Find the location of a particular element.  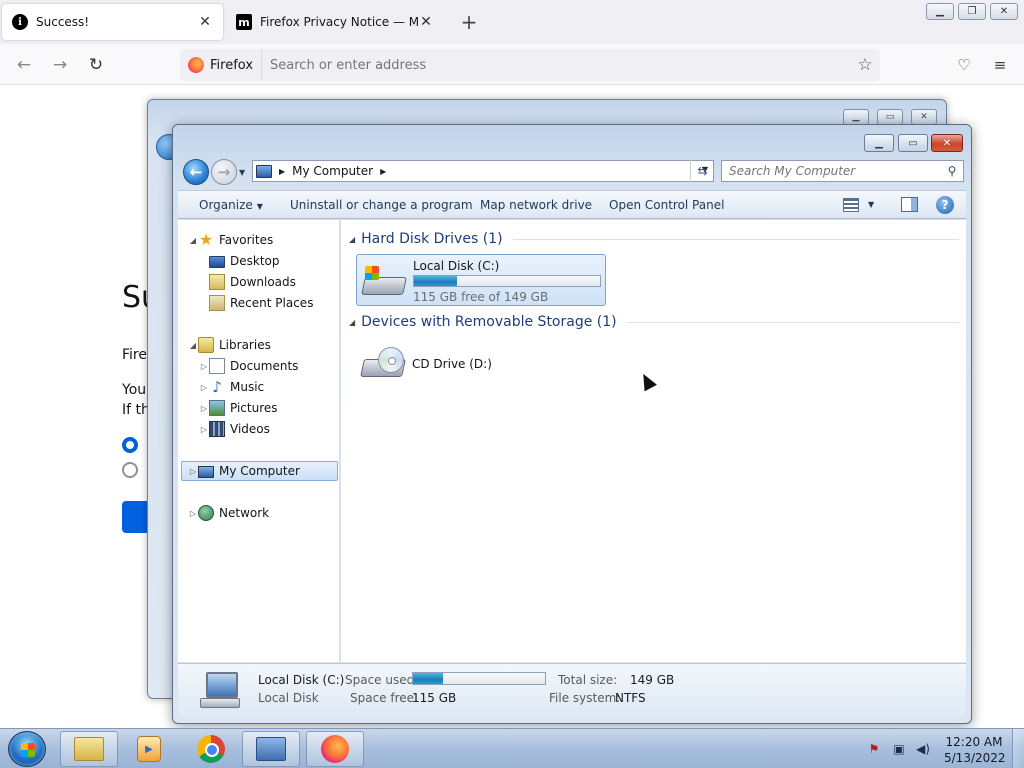

url-bar: Firefox ☆ is located at coordinates (530, 65).